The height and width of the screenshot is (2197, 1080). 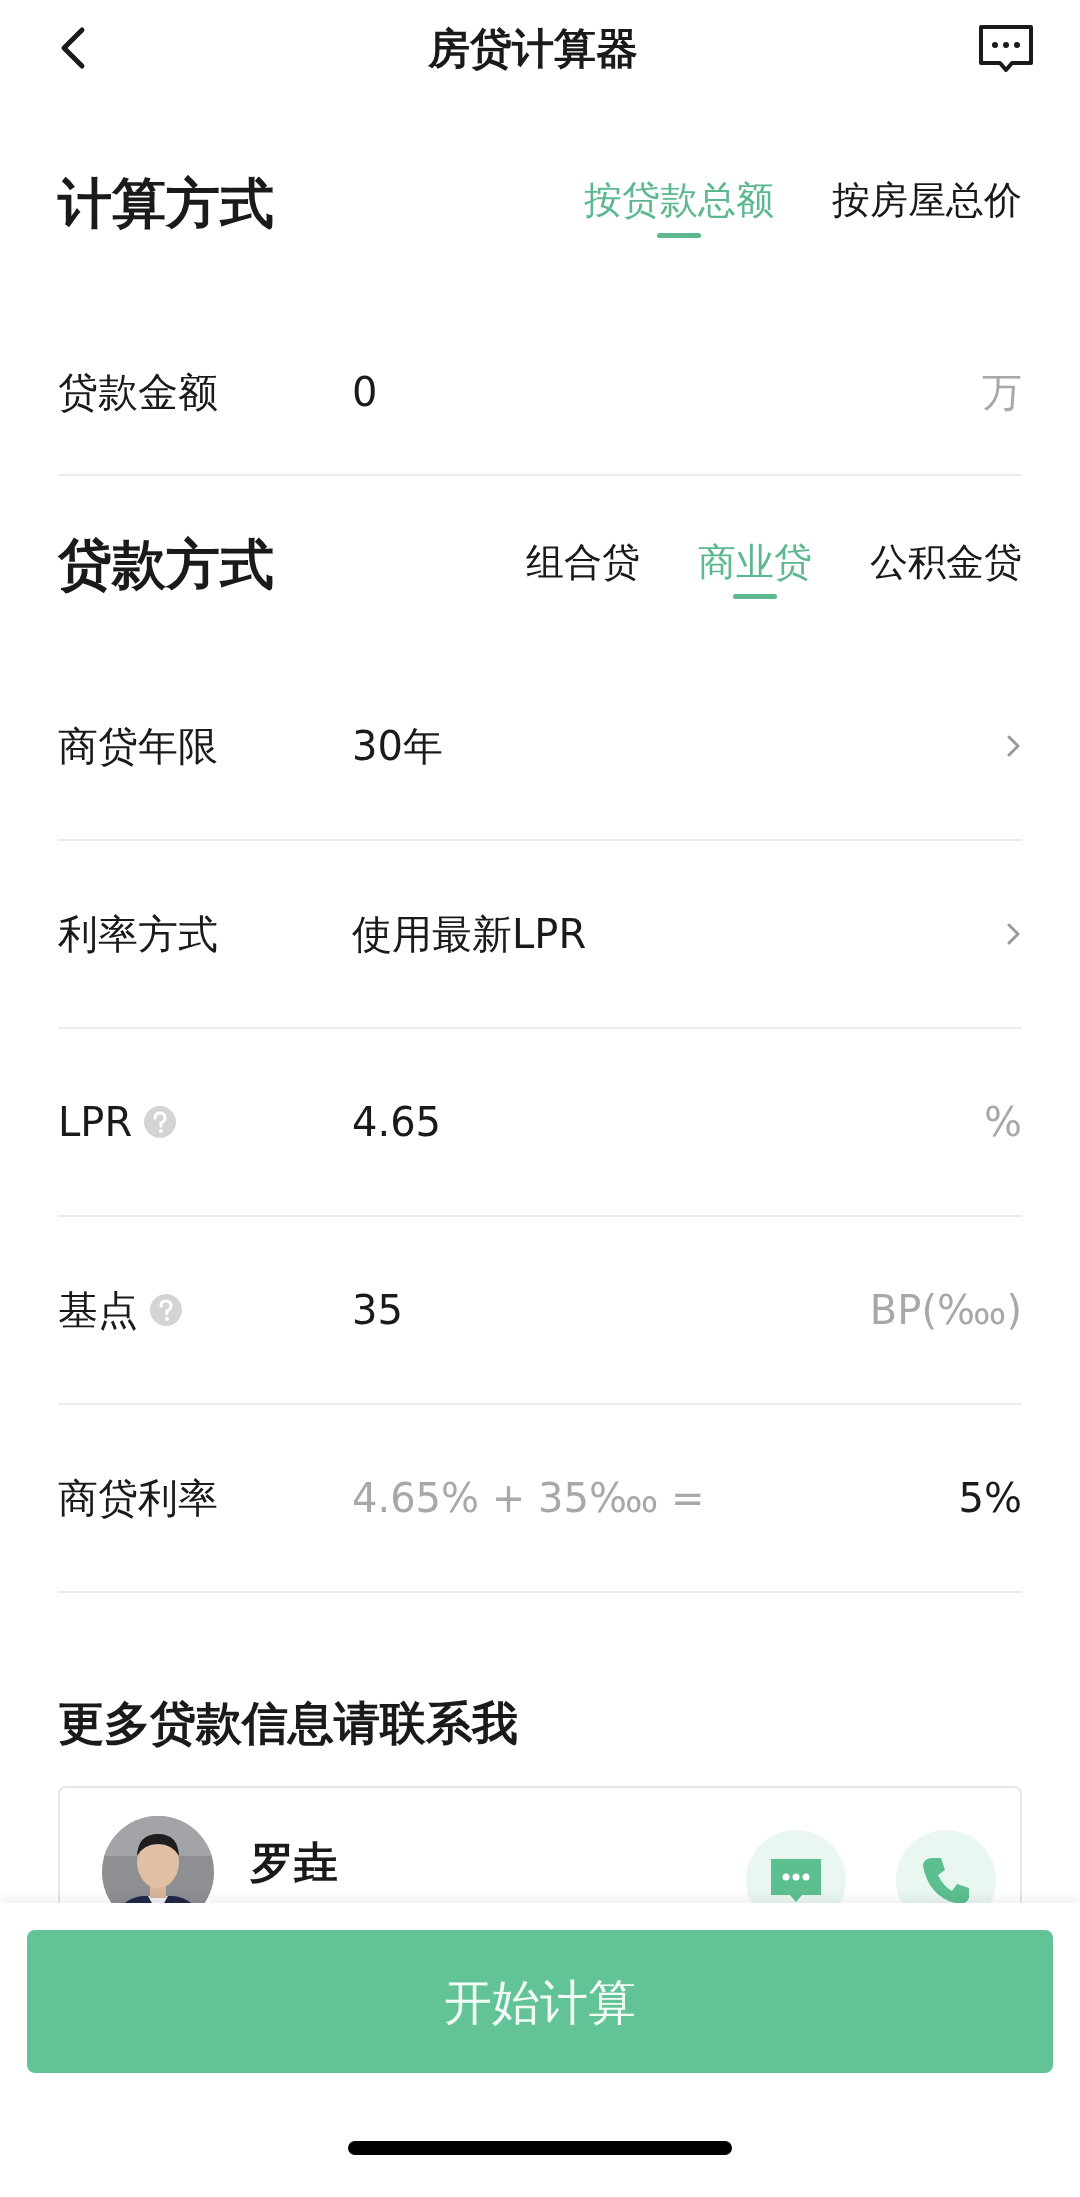 What do you see at coordinates (945, 1310) in the screenshot?
I see `unit-label: BP(‱)` at bounding box center [945, 1310].